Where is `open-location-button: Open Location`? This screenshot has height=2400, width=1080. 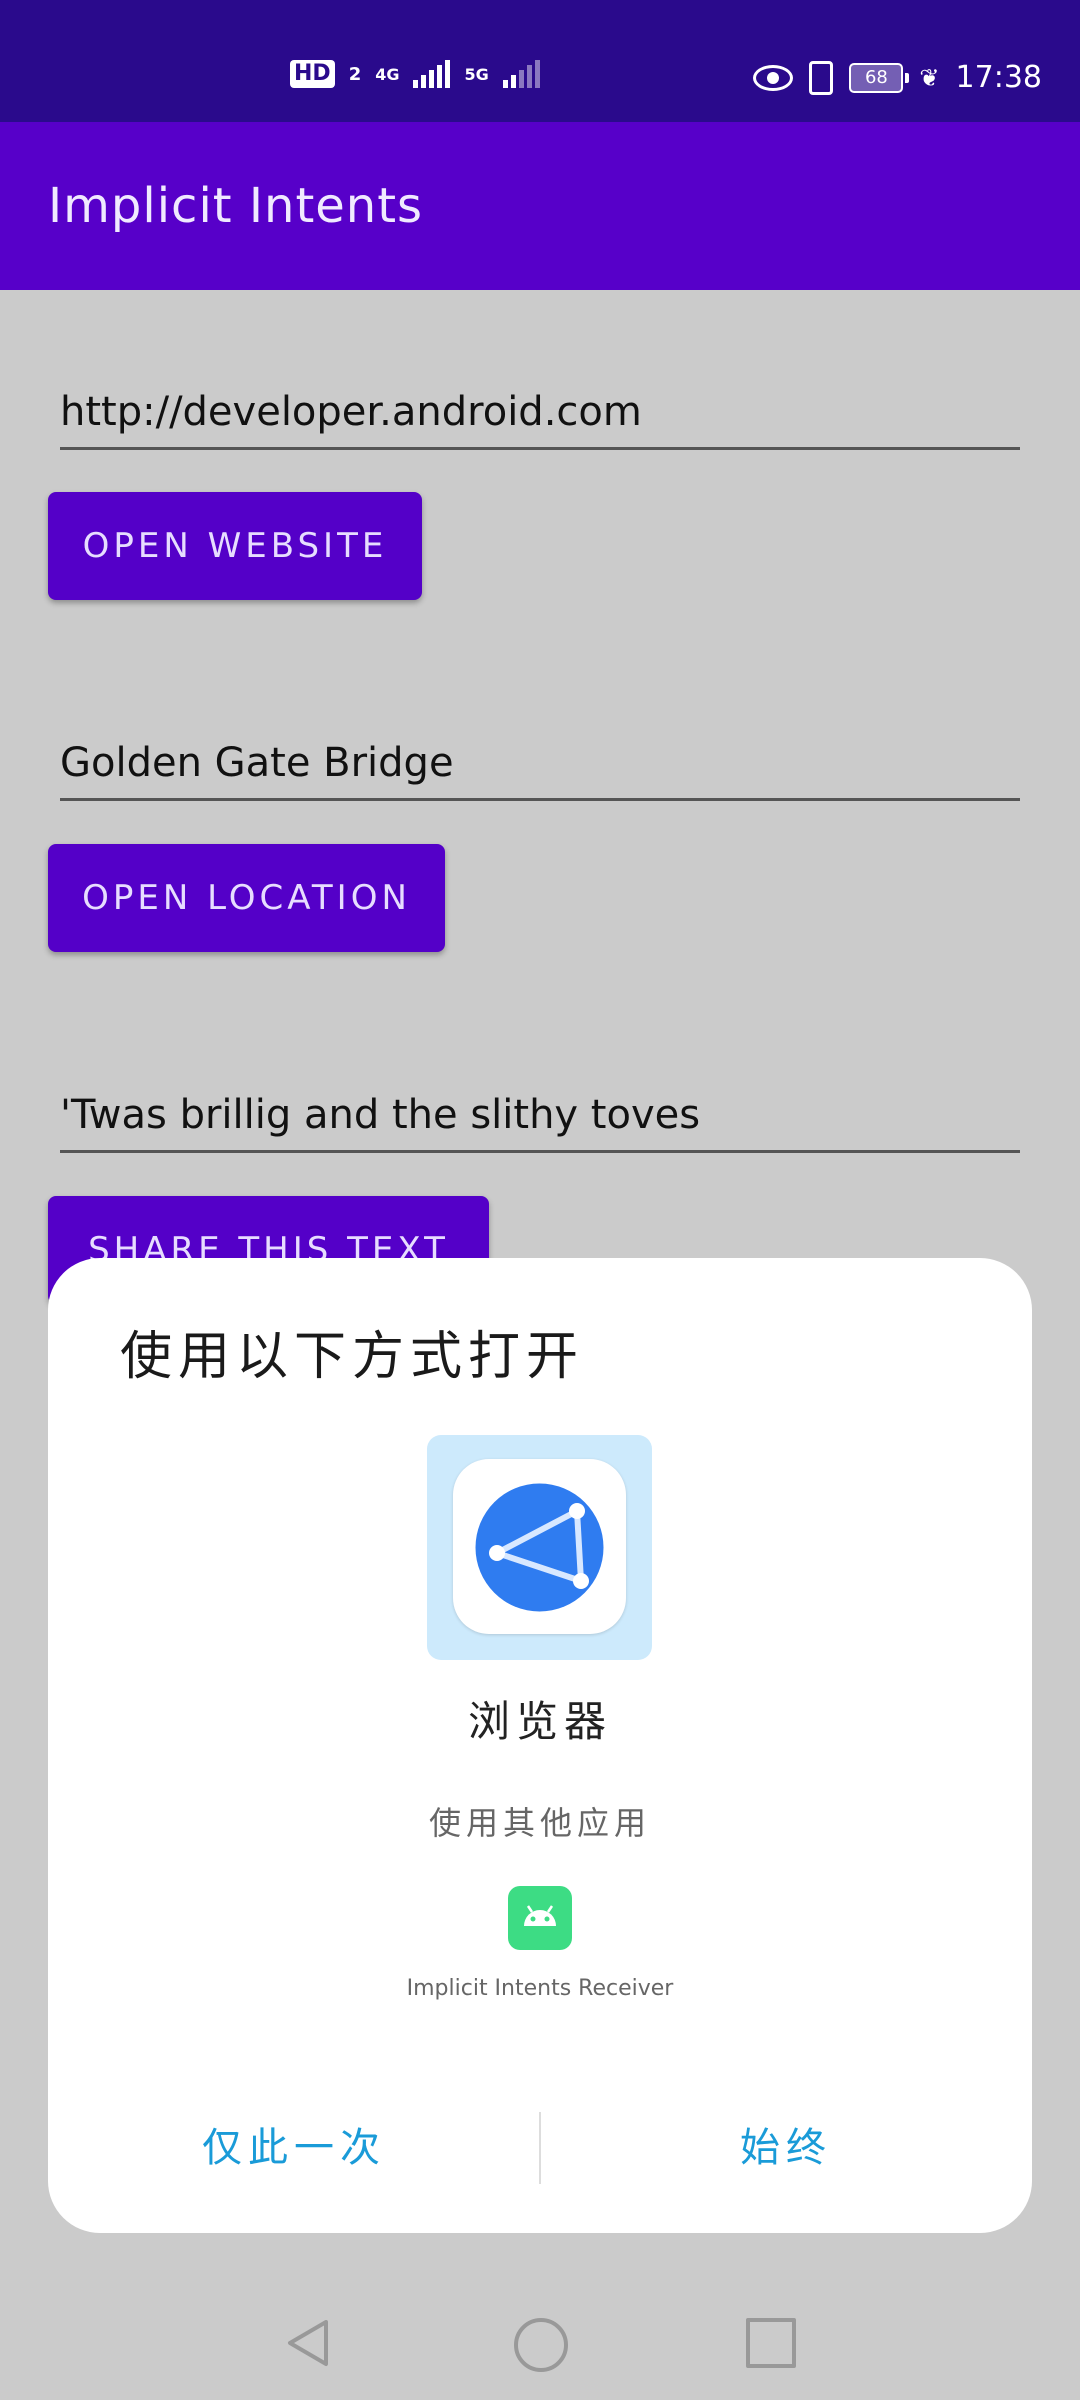 open-location-button: Open Location is located at coordinates (246, 898).